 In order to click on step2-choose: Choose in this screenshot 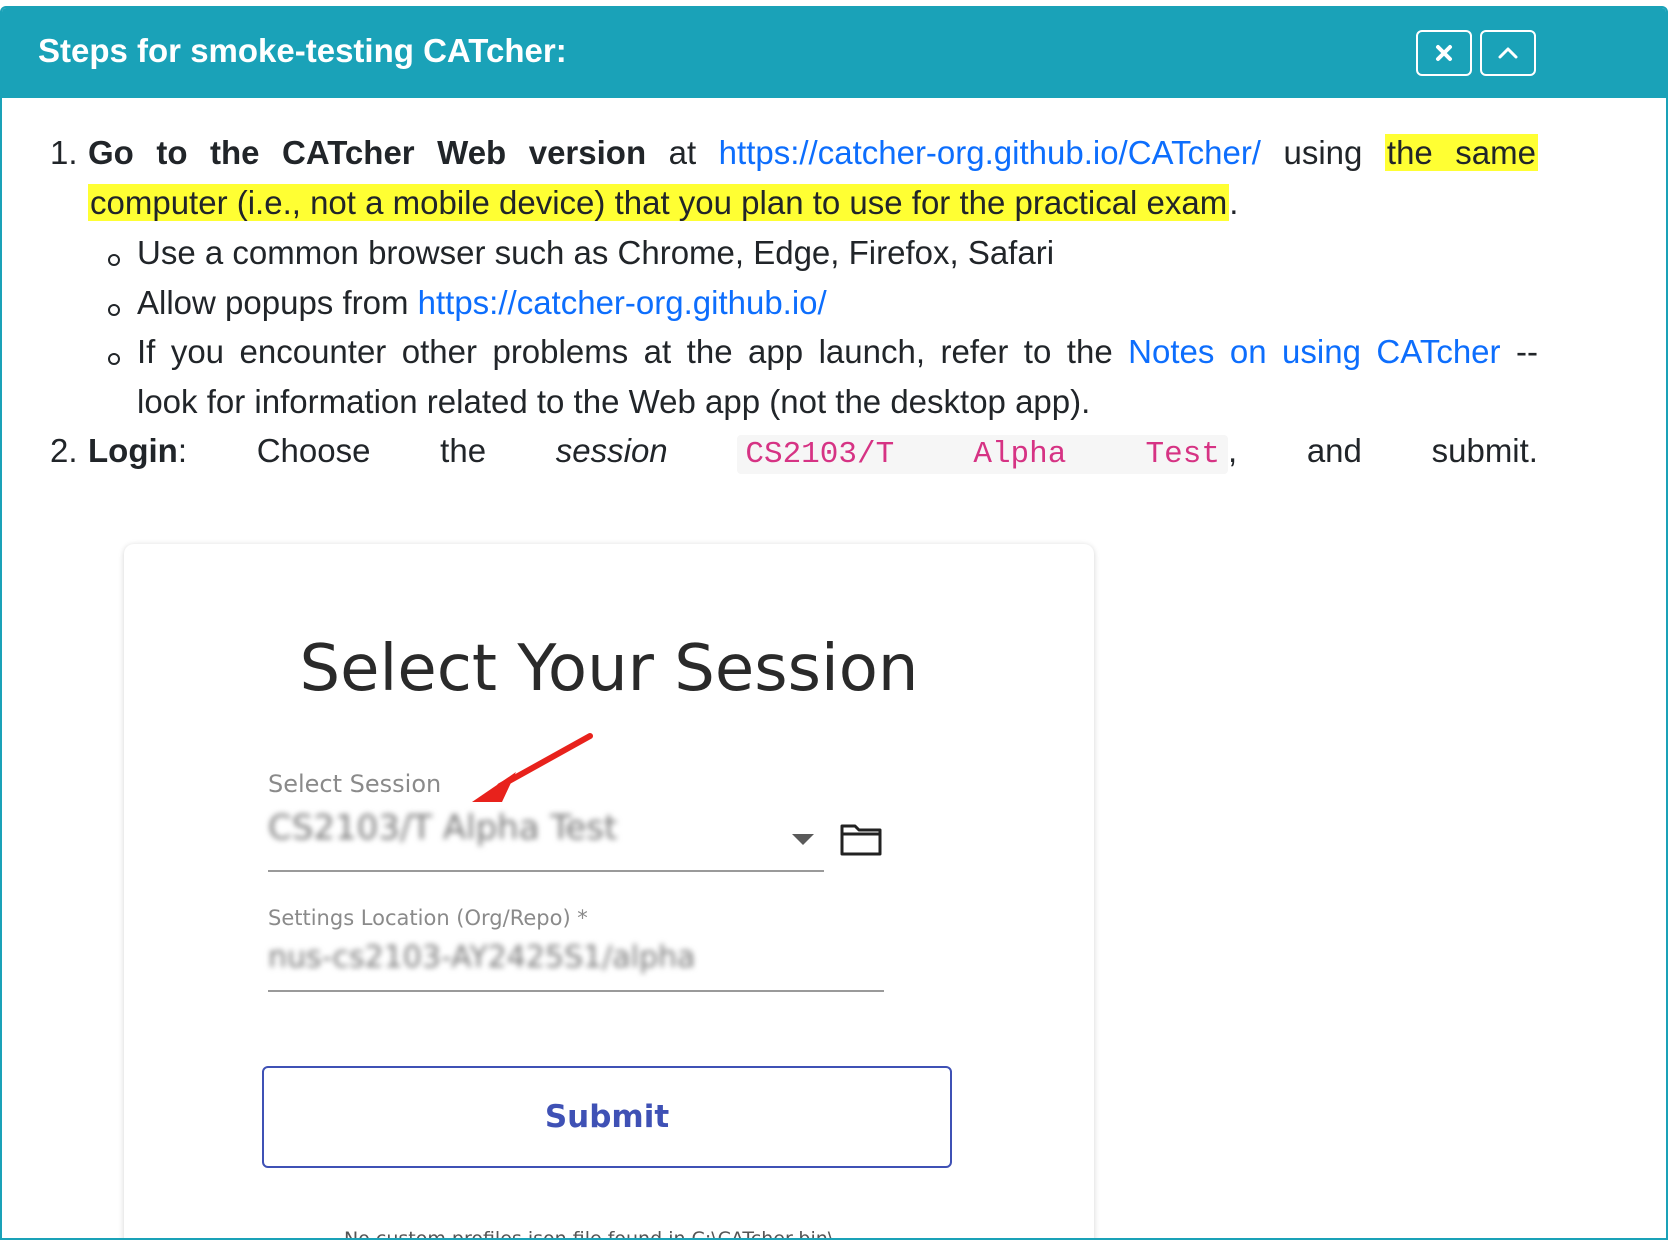, I will do `click(313, 450)`.